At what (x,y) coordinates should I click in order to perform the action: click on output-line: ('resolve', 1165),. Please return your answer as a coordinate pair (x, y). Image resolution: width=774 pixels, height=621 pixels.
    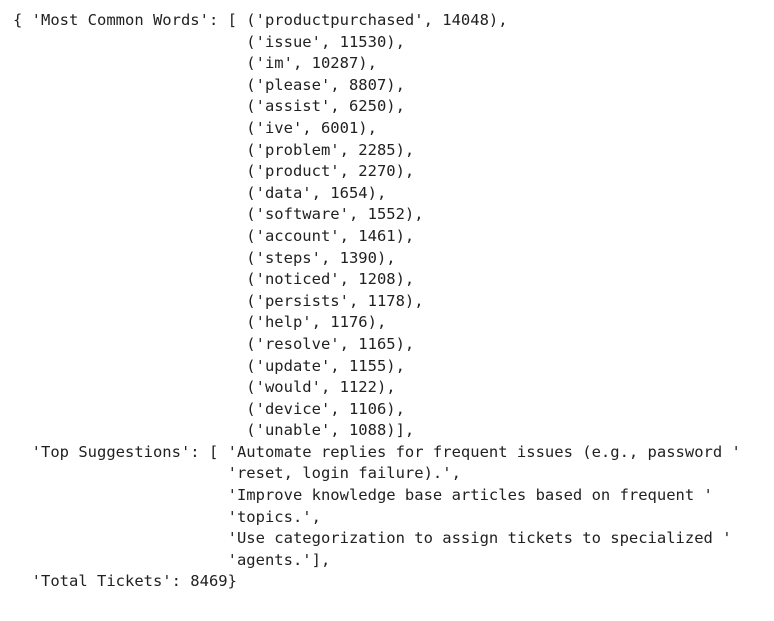
    Looking at the image, I should click on (214, 343).